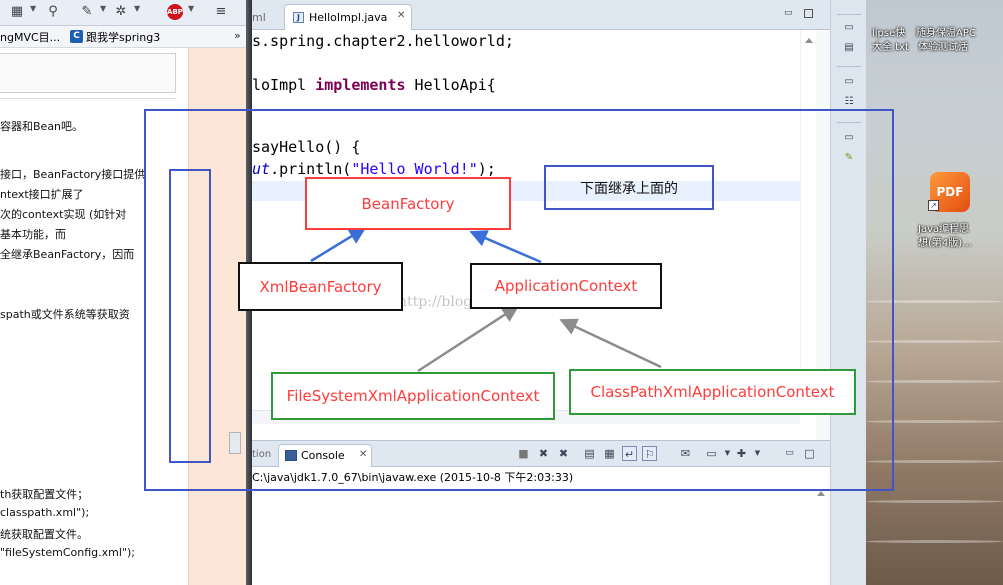 This screenshot has height=585, width=1003. I want to click on pin-console-icon: ✉, so click(685, 453).